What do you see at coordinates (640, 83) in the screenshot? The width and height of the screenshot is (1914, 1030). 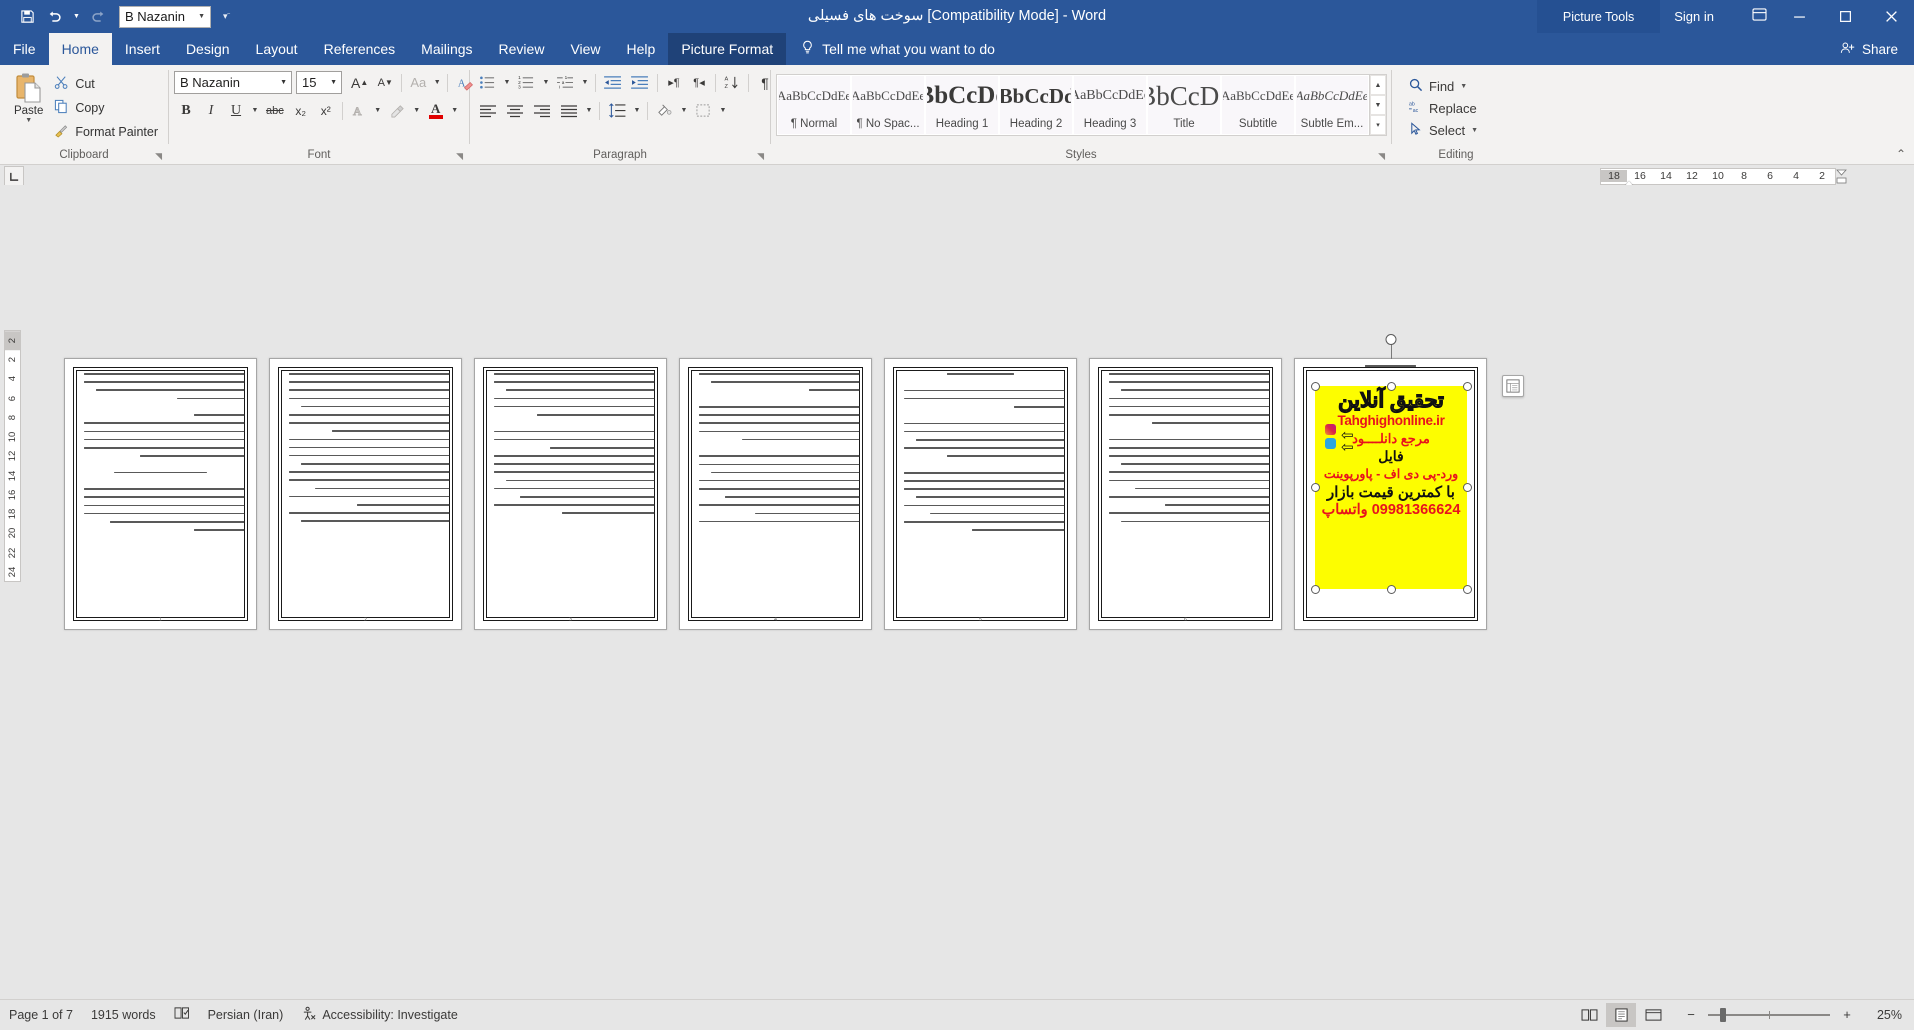 I see `increase-indent-icon` at bounding box center [640, 83].